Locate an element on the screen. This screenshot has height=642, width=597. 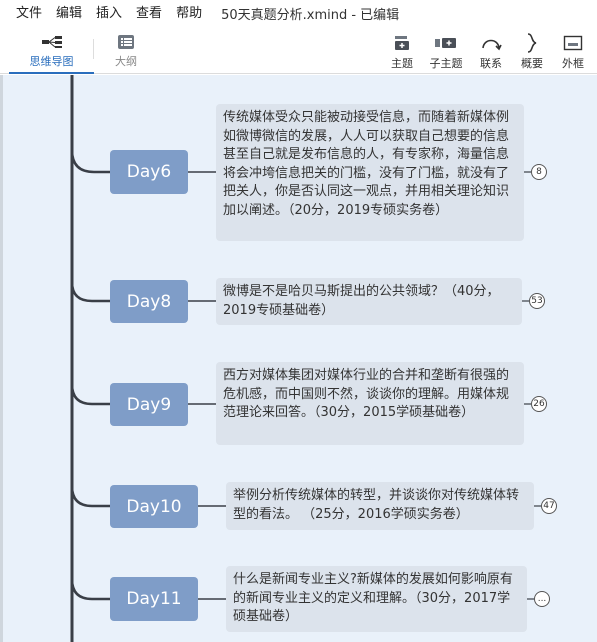
topic-day8: Day8 is located at coordinates (149, 301).